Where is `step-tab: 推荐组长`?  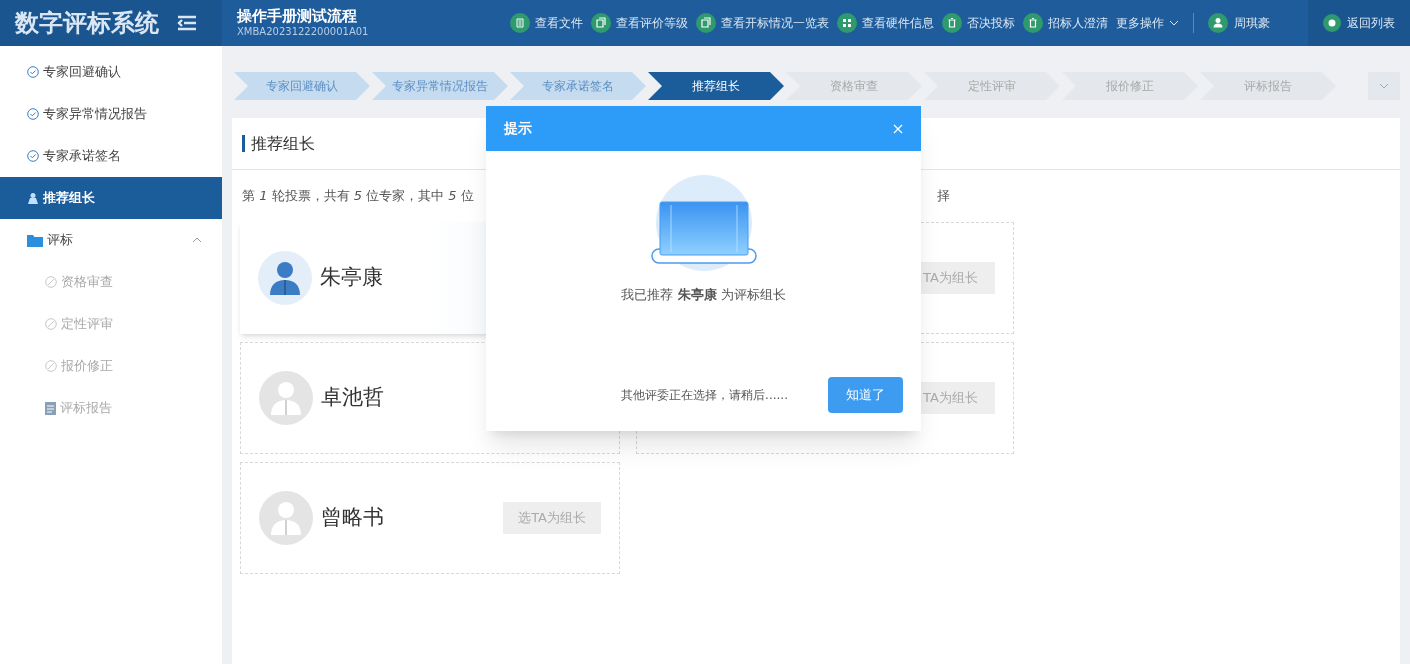
step-tab: 推荐组长 is located at coordinates (716, 86).